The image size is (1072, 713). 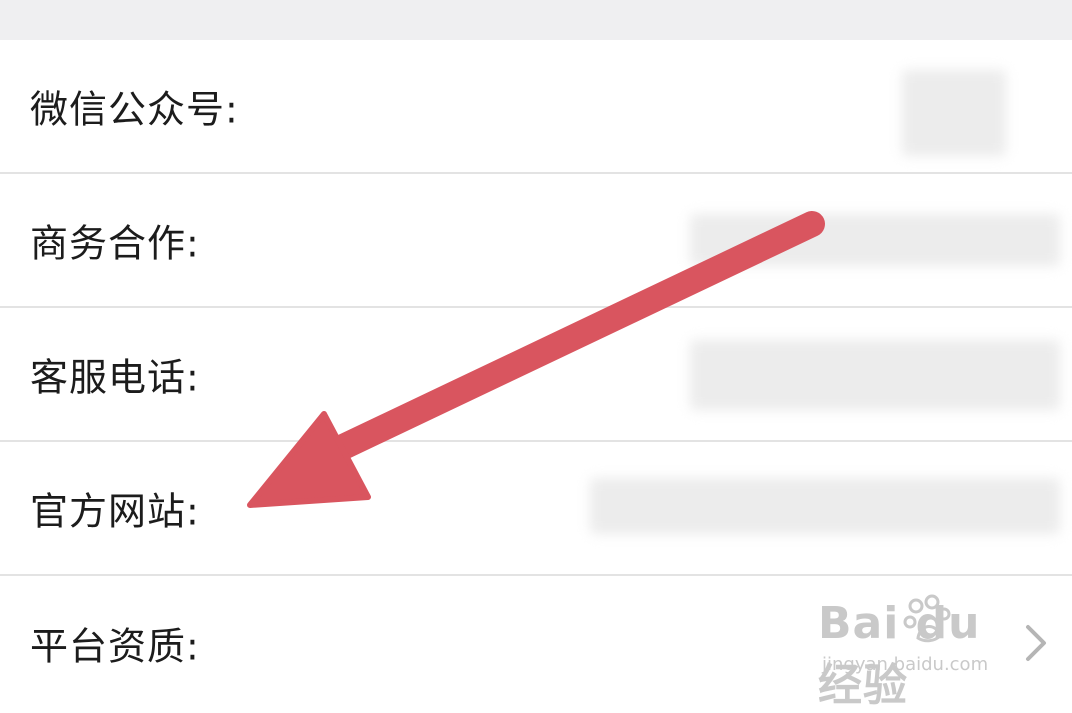 I want to click on row-label: 平台资质:, so click(x=115, y=646).